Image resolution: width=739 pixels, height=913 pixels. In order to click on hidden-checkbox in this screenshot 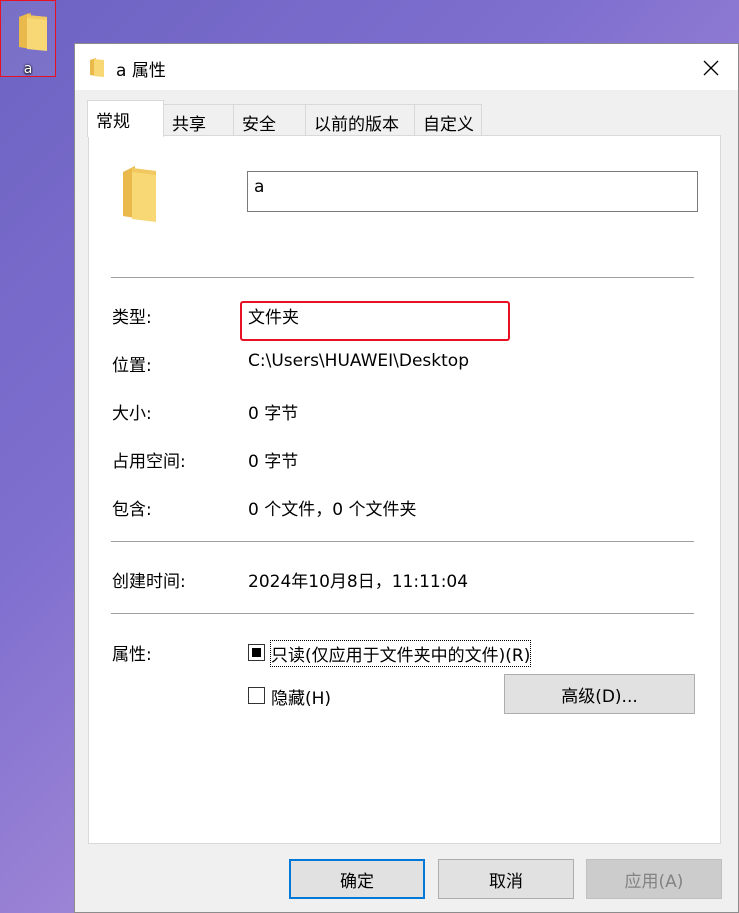, I will do `click(256, 695)`.